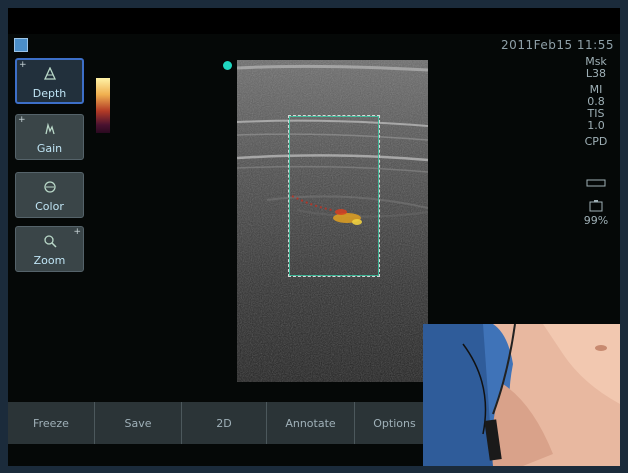  I want to click on gain-label: Gain, so click(49, 148).